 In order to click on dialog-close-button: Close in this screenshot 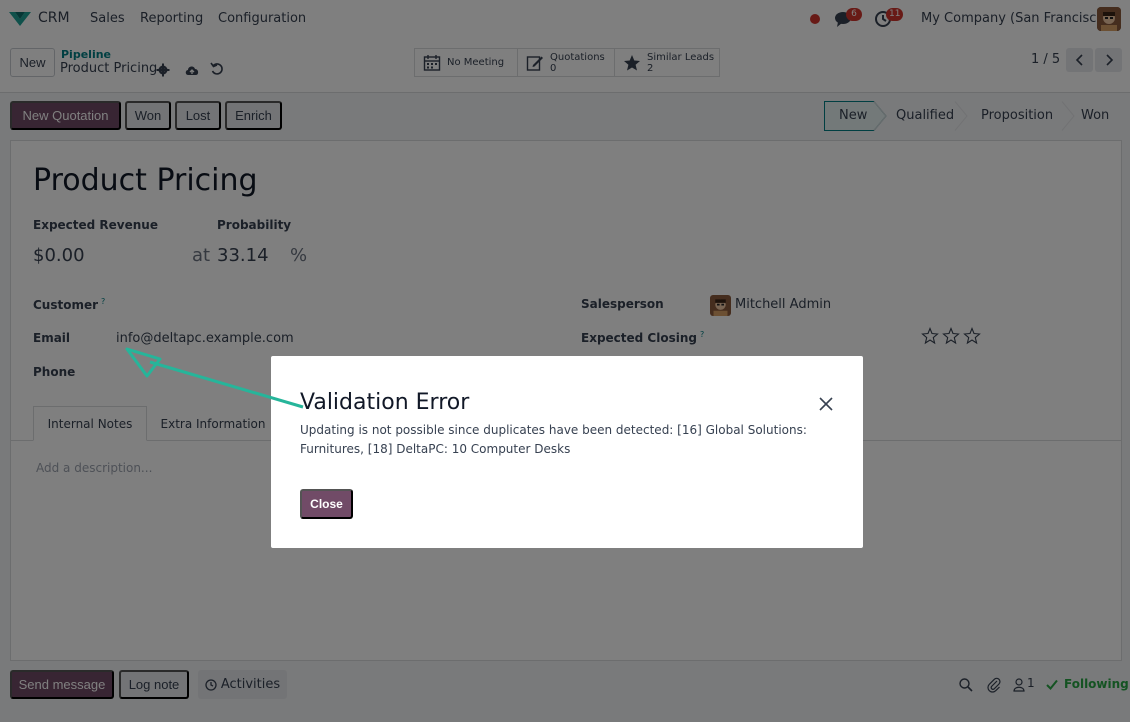, I will do `click(326, 504)`.